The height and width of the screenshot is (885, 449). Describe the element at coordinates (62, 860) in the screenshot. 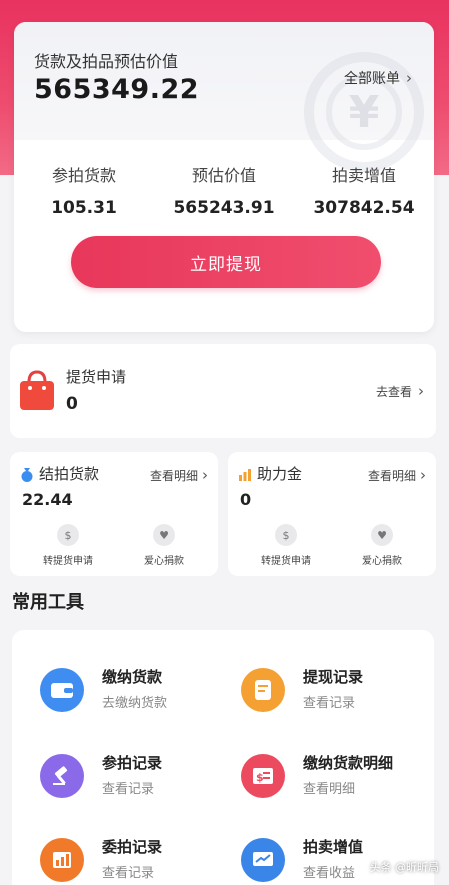

I see `chart-bar-icon` at that location.